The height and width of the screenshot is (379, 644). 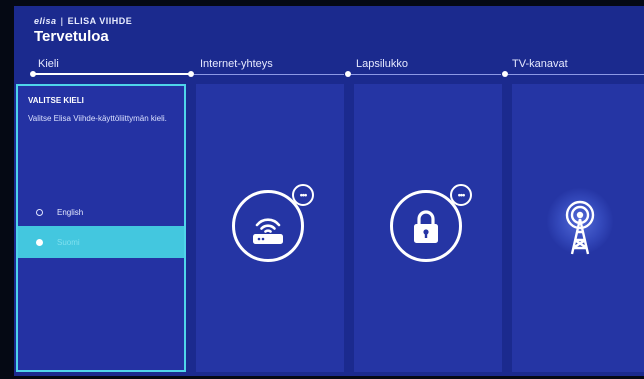 I want to click on broadcast-tower-icon, so click(x=580, y=227).